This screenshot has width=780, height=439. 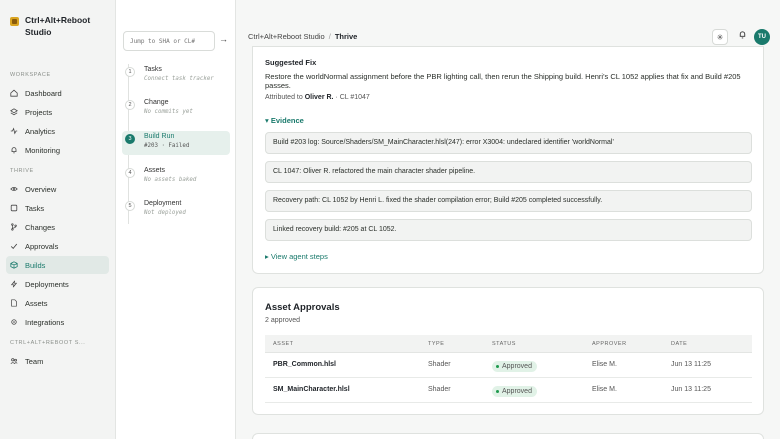 What do you see at coordinates (57, 131) in the screenshot?
I see `sidebar-item-analytics: Analytics` at bounding box center [57, 131].